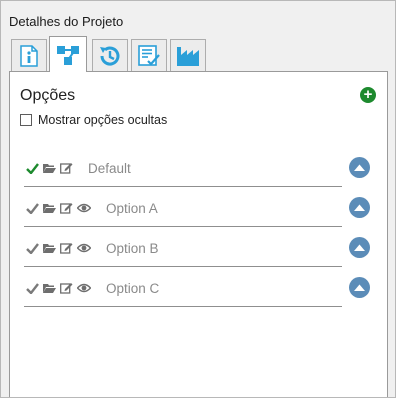 This screenshot has height=398, width=396. What do you see at coordinates (197, 247) in the screenshot?
I see `option-row-b: Option B` at bounding box center [197, 247].